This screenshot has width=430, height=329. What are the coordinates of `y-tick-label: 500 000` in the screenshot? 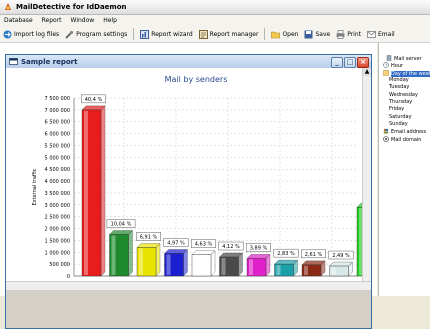 It's located at (59, 265).